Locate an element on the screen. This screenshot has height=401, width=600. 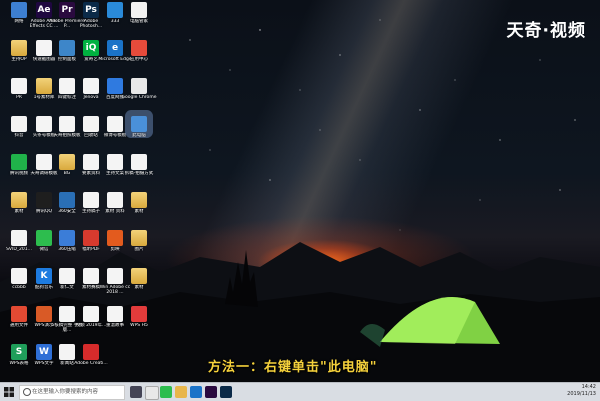
shield-icon is located at coordinates (115, 10).